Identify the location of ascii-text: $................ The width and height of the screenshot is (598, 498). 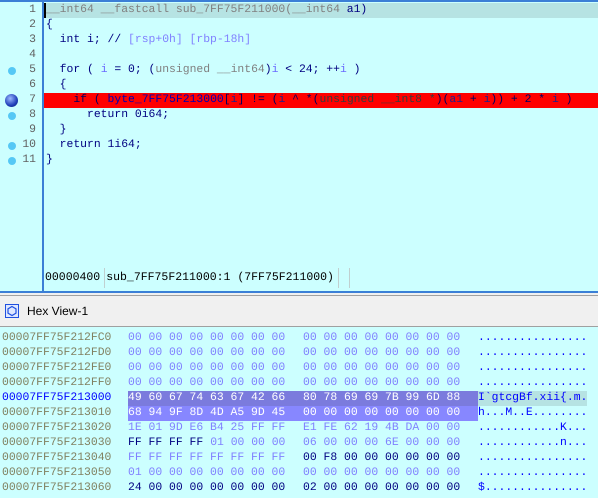
(533, 488).